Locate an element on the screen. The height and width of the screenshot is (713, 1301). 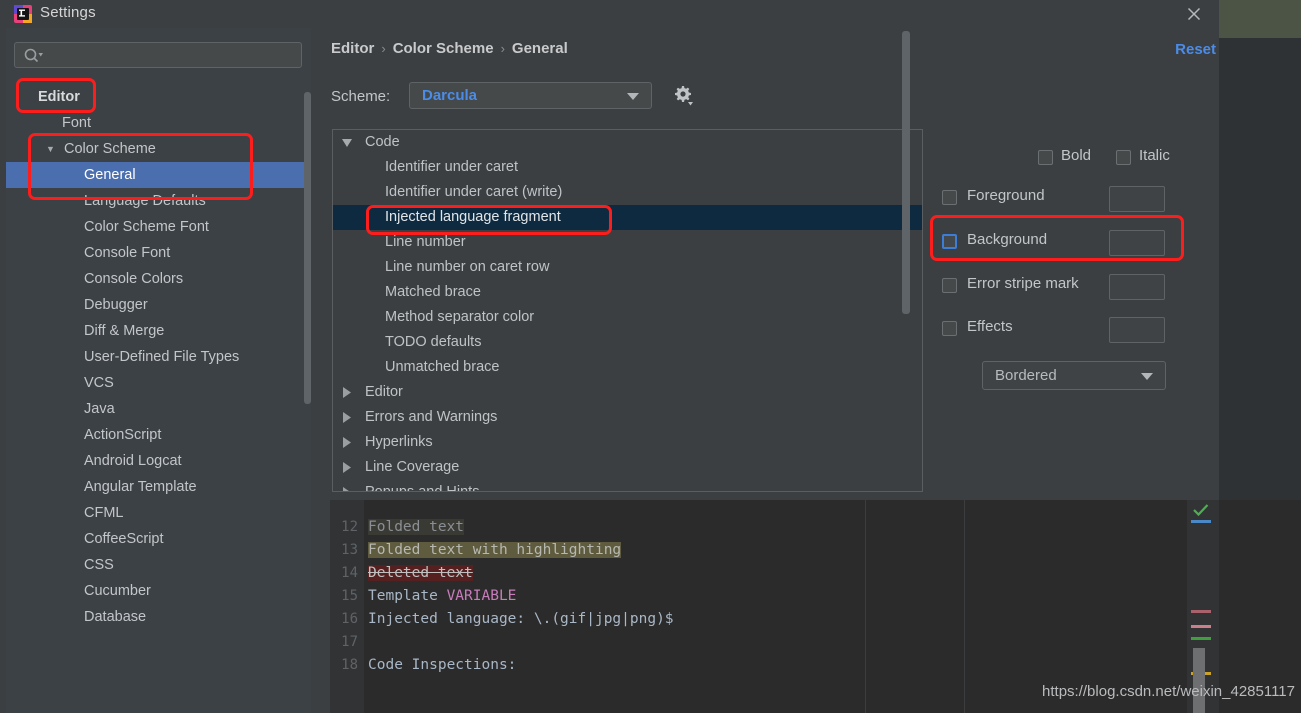
tree-row-label: Matched brace is located at coordinates (433, 292).